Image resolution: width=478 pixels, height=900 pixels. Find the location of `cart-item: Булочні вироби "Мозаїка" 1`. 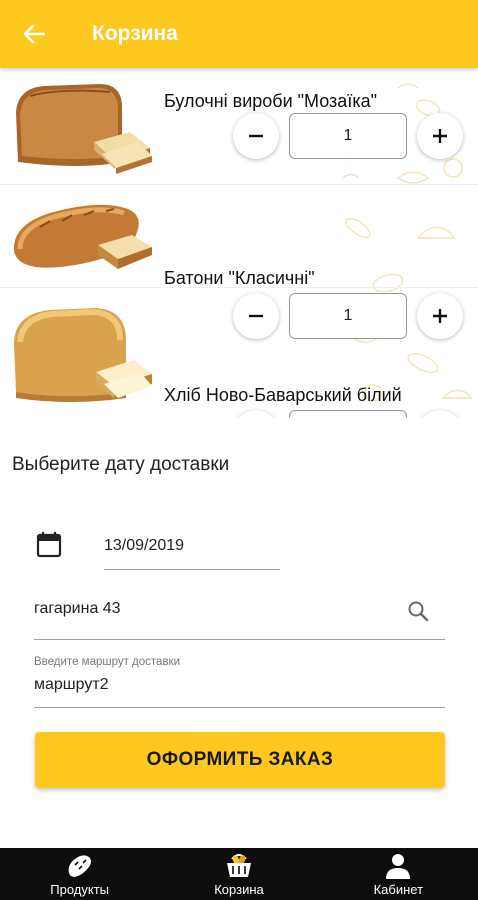

cart-item: Булочні вироби "Мозаїка" 1 is located at coordinates (239, 126).